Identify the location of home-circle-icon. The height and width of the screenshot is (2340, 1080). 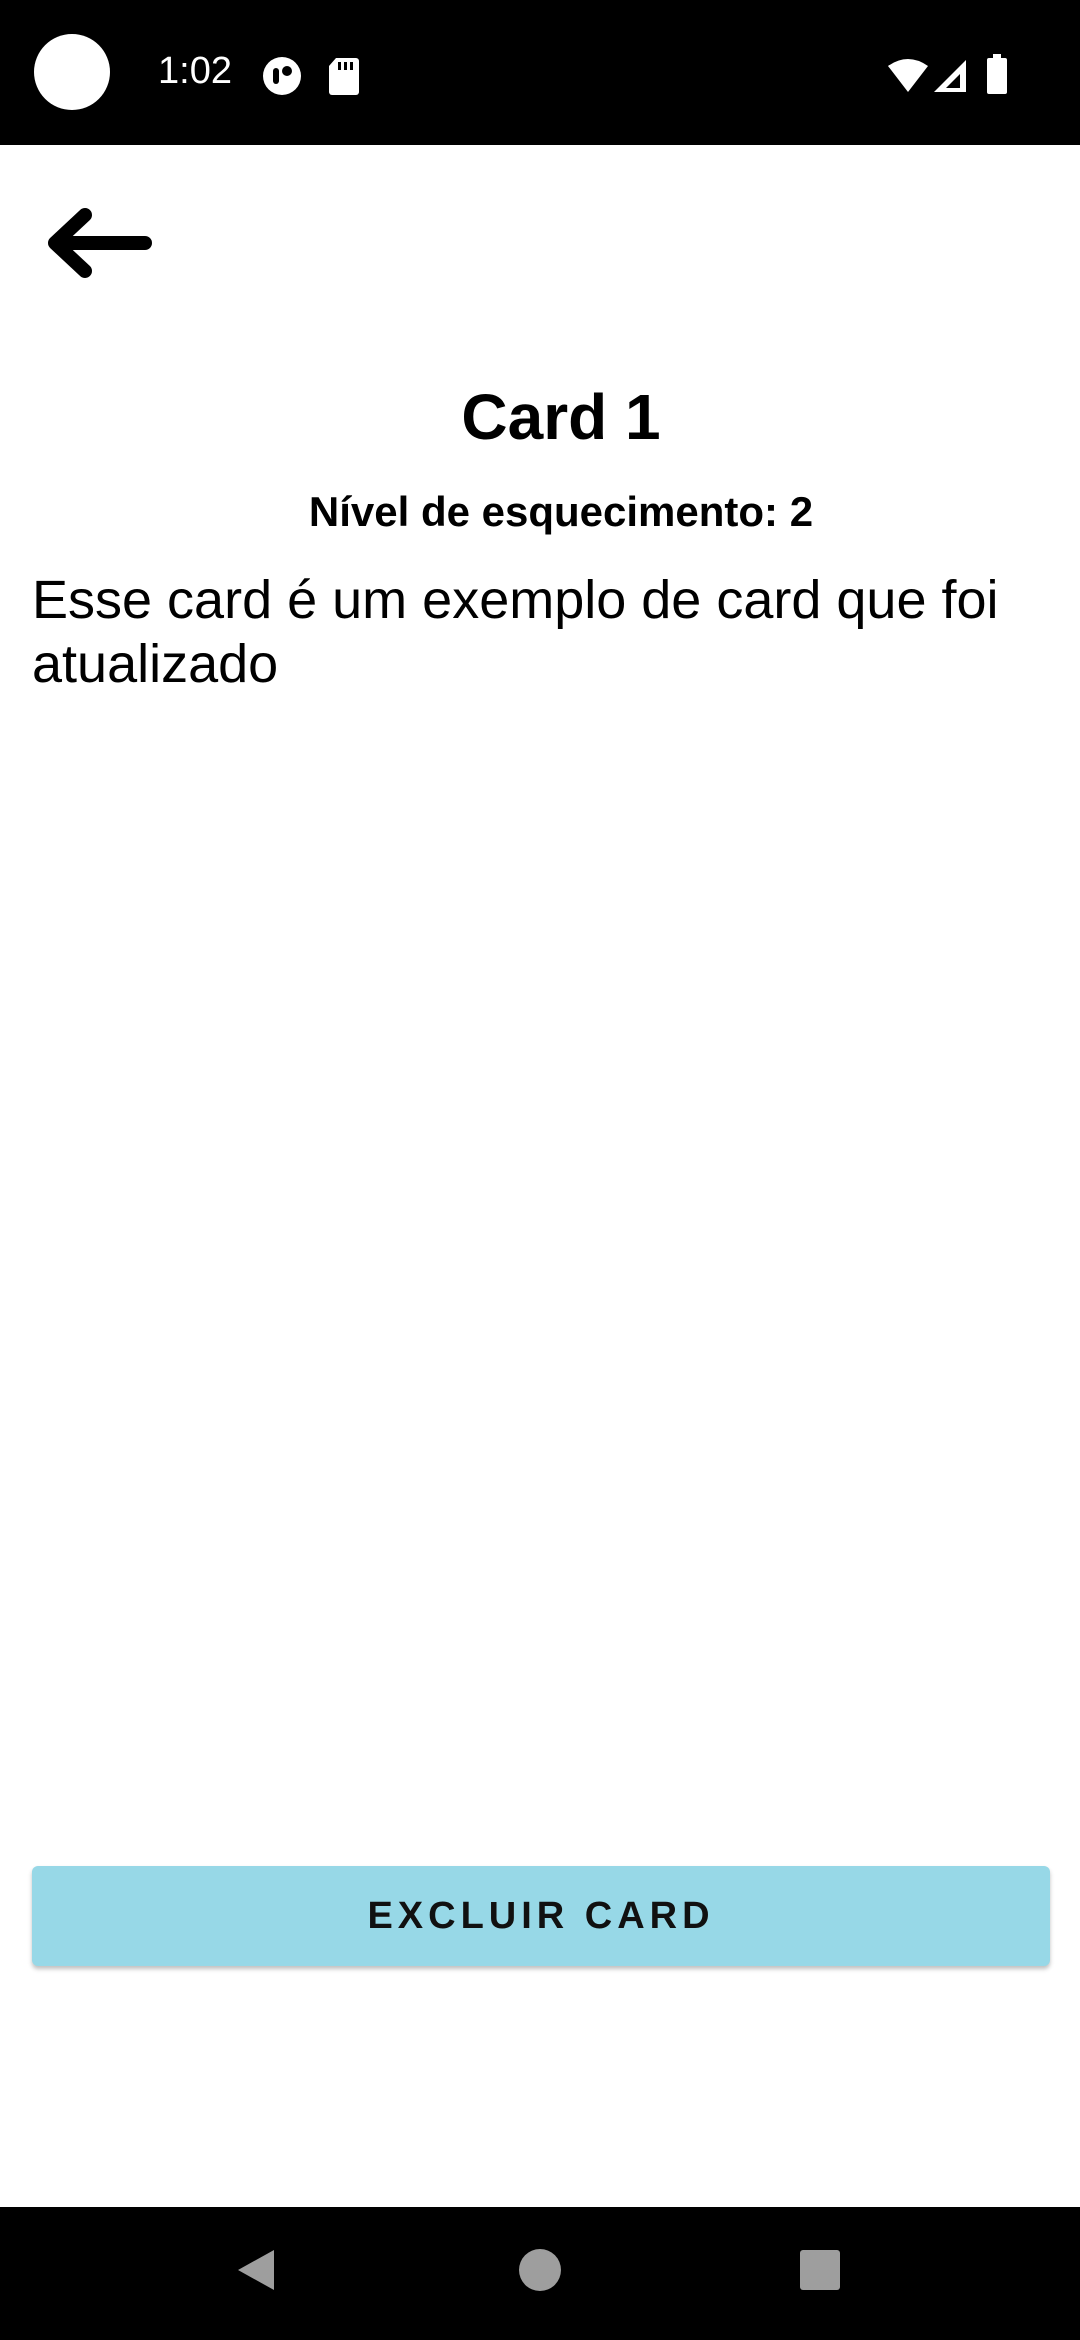
(540, 2272).